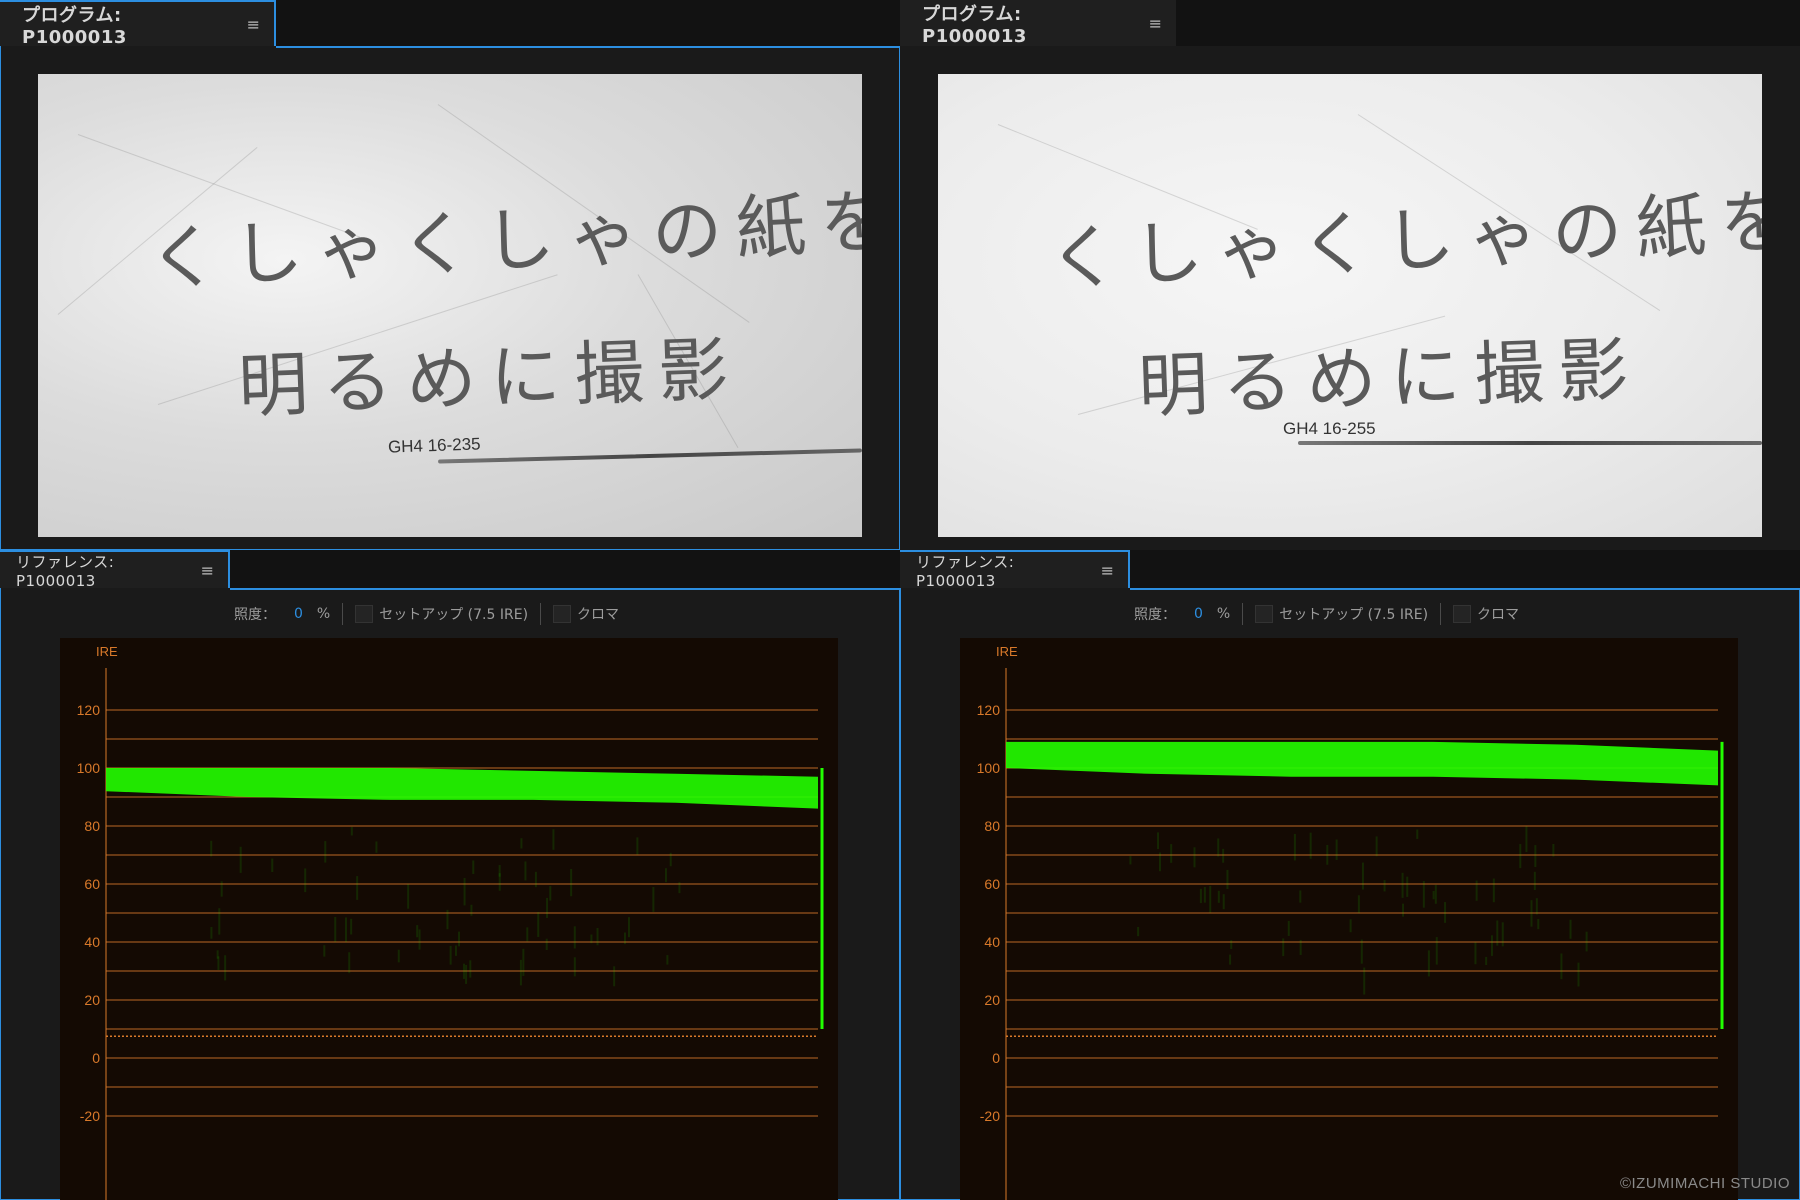 The height and width of the screenshot is (1200, 1800). I want to click on tick-label: 80, so click(992, 826).